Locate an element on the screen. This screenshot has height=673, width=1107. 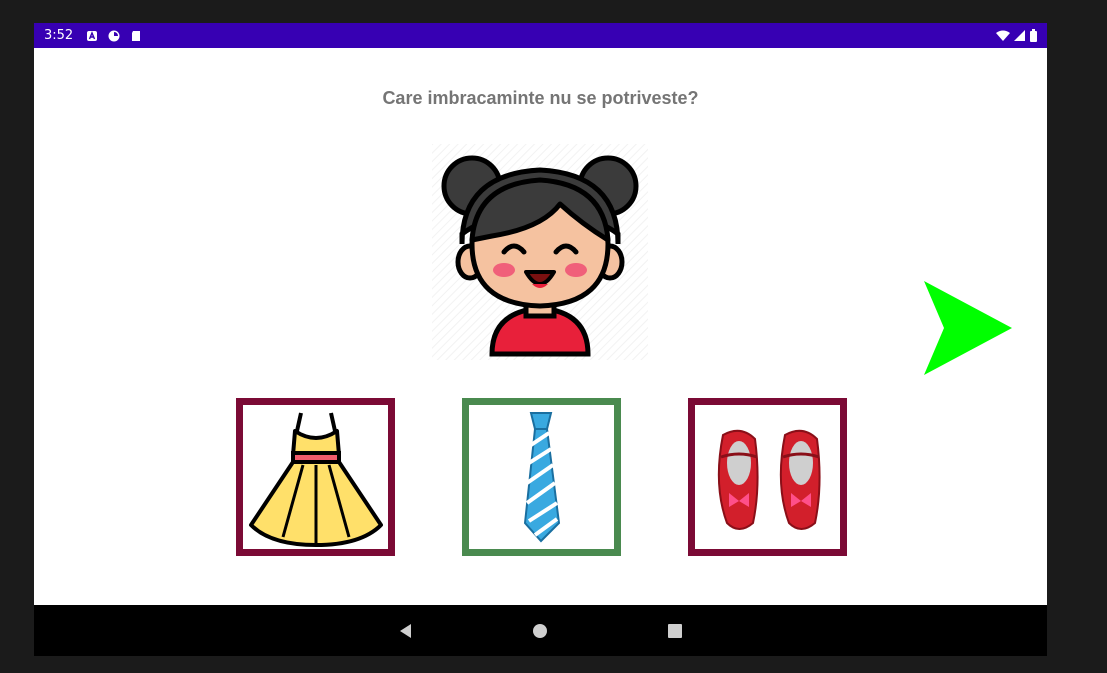
home-icon is located at coordinates (540, 630).